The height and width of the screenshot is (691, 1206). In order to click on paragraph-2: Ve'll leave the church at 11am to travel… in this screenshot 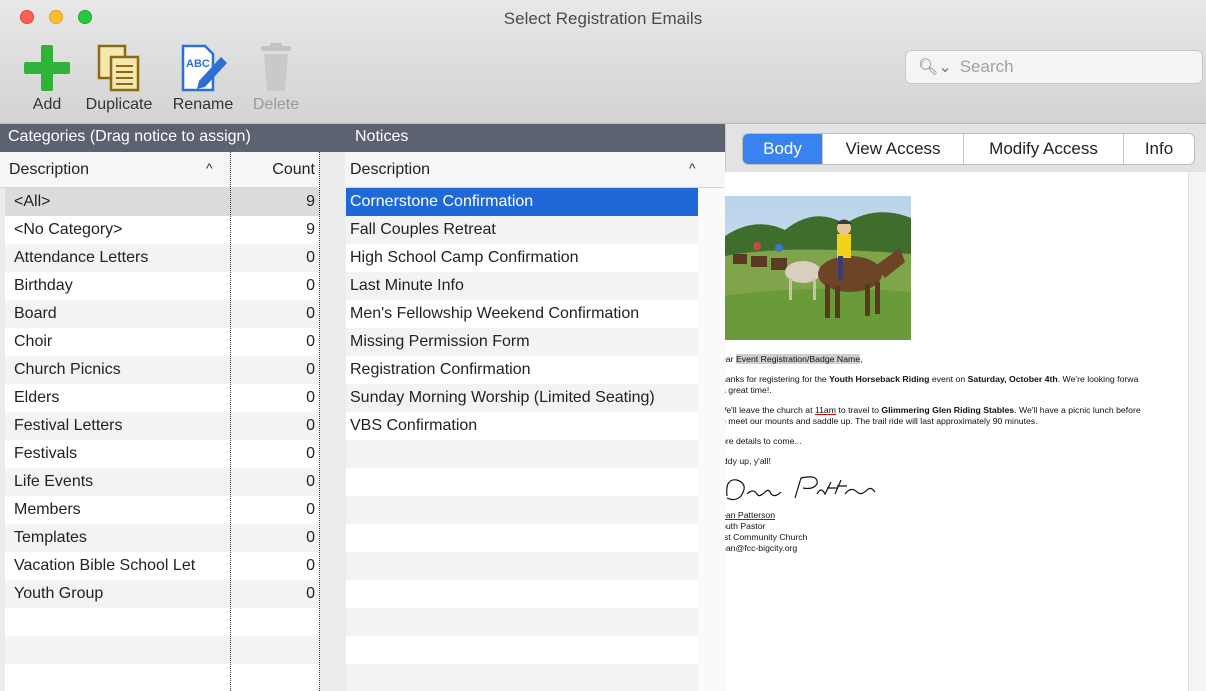, I will do `click(956, 416)`.